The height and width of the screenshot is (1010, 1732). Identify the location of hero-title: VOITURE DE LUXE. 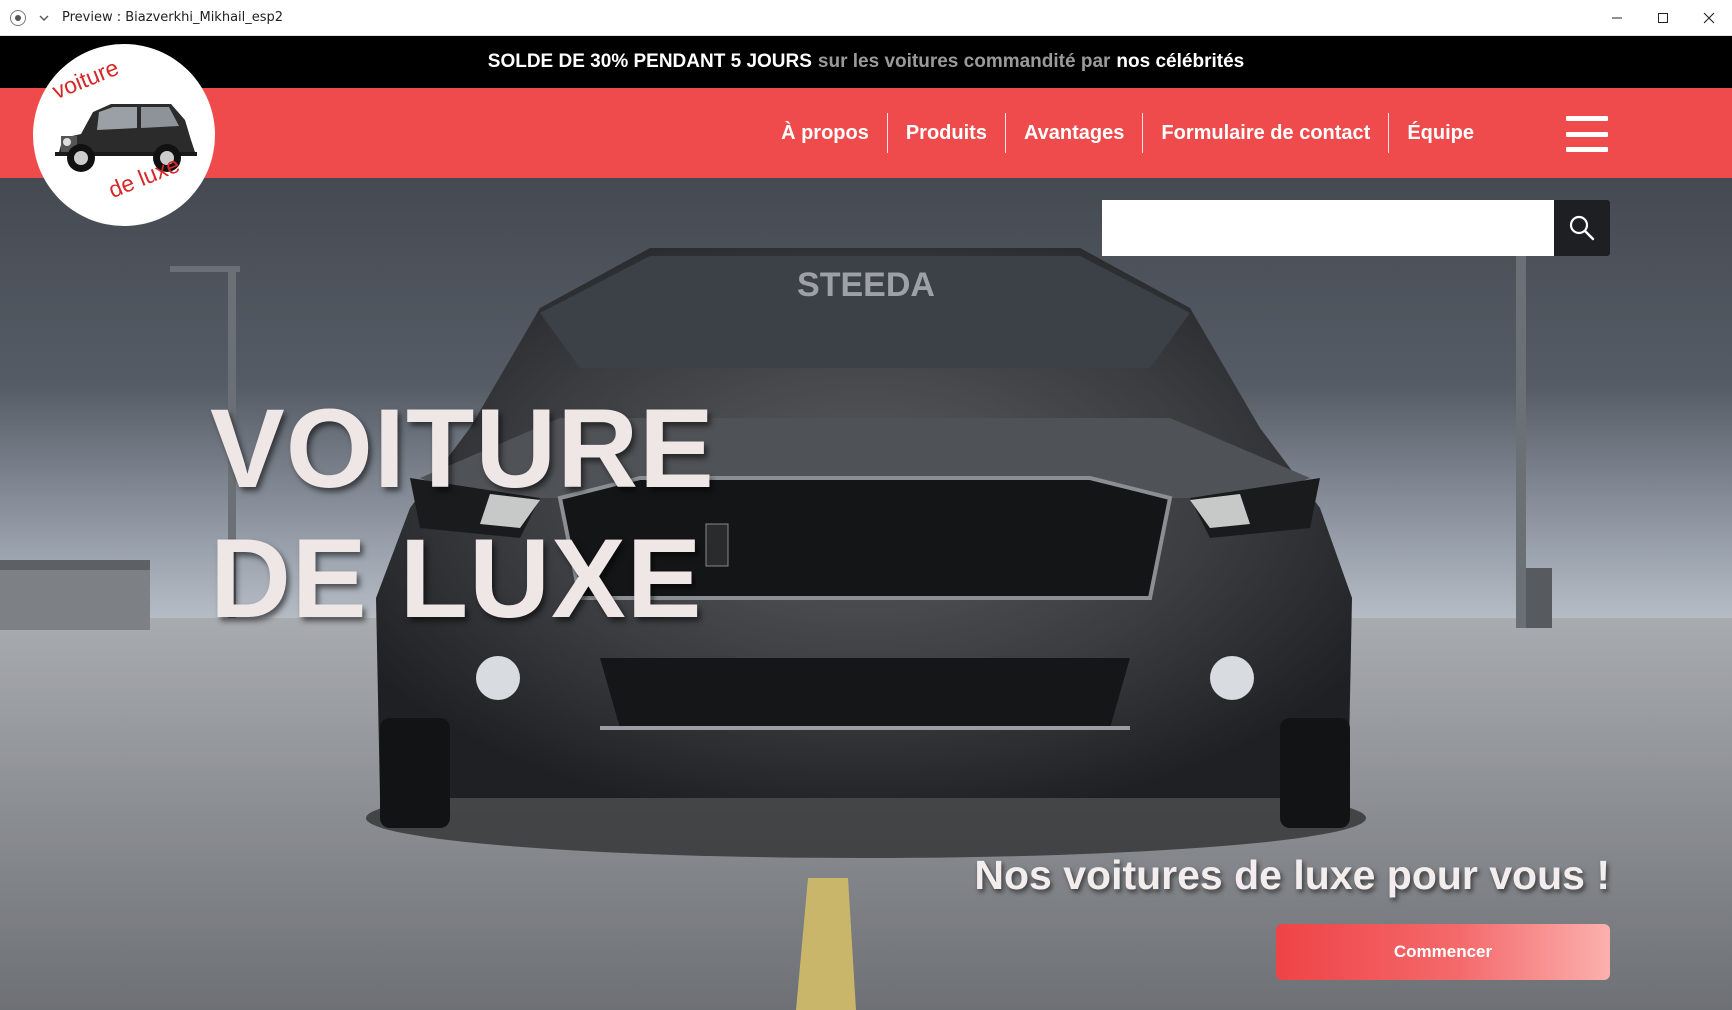
(462, 514).